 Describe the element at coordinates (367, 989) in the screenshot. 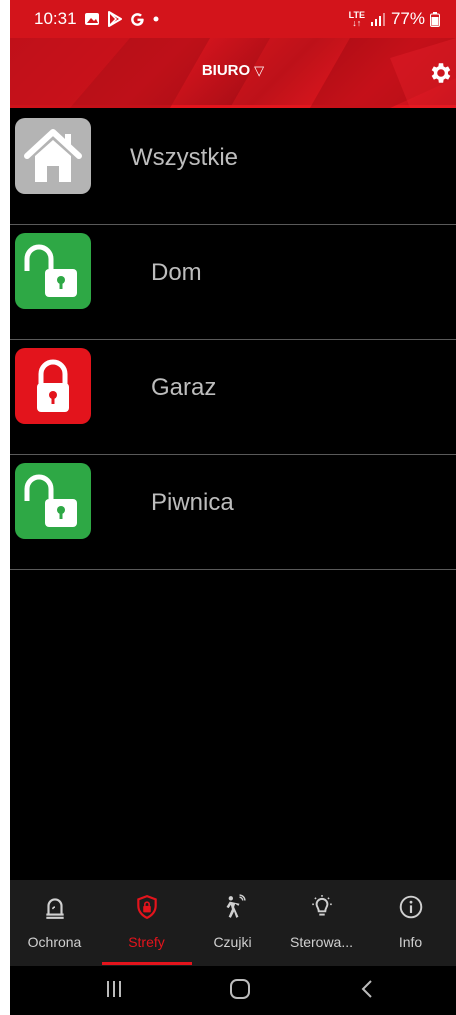

I see `back-icon` at that location.